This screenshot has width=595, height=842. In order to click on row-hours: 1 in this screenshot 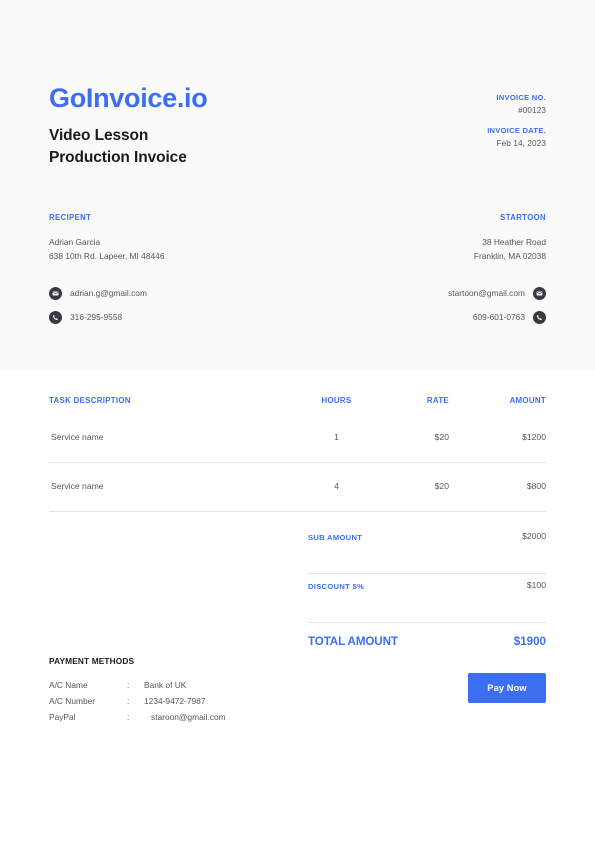, I will do `click(336, 437)`.